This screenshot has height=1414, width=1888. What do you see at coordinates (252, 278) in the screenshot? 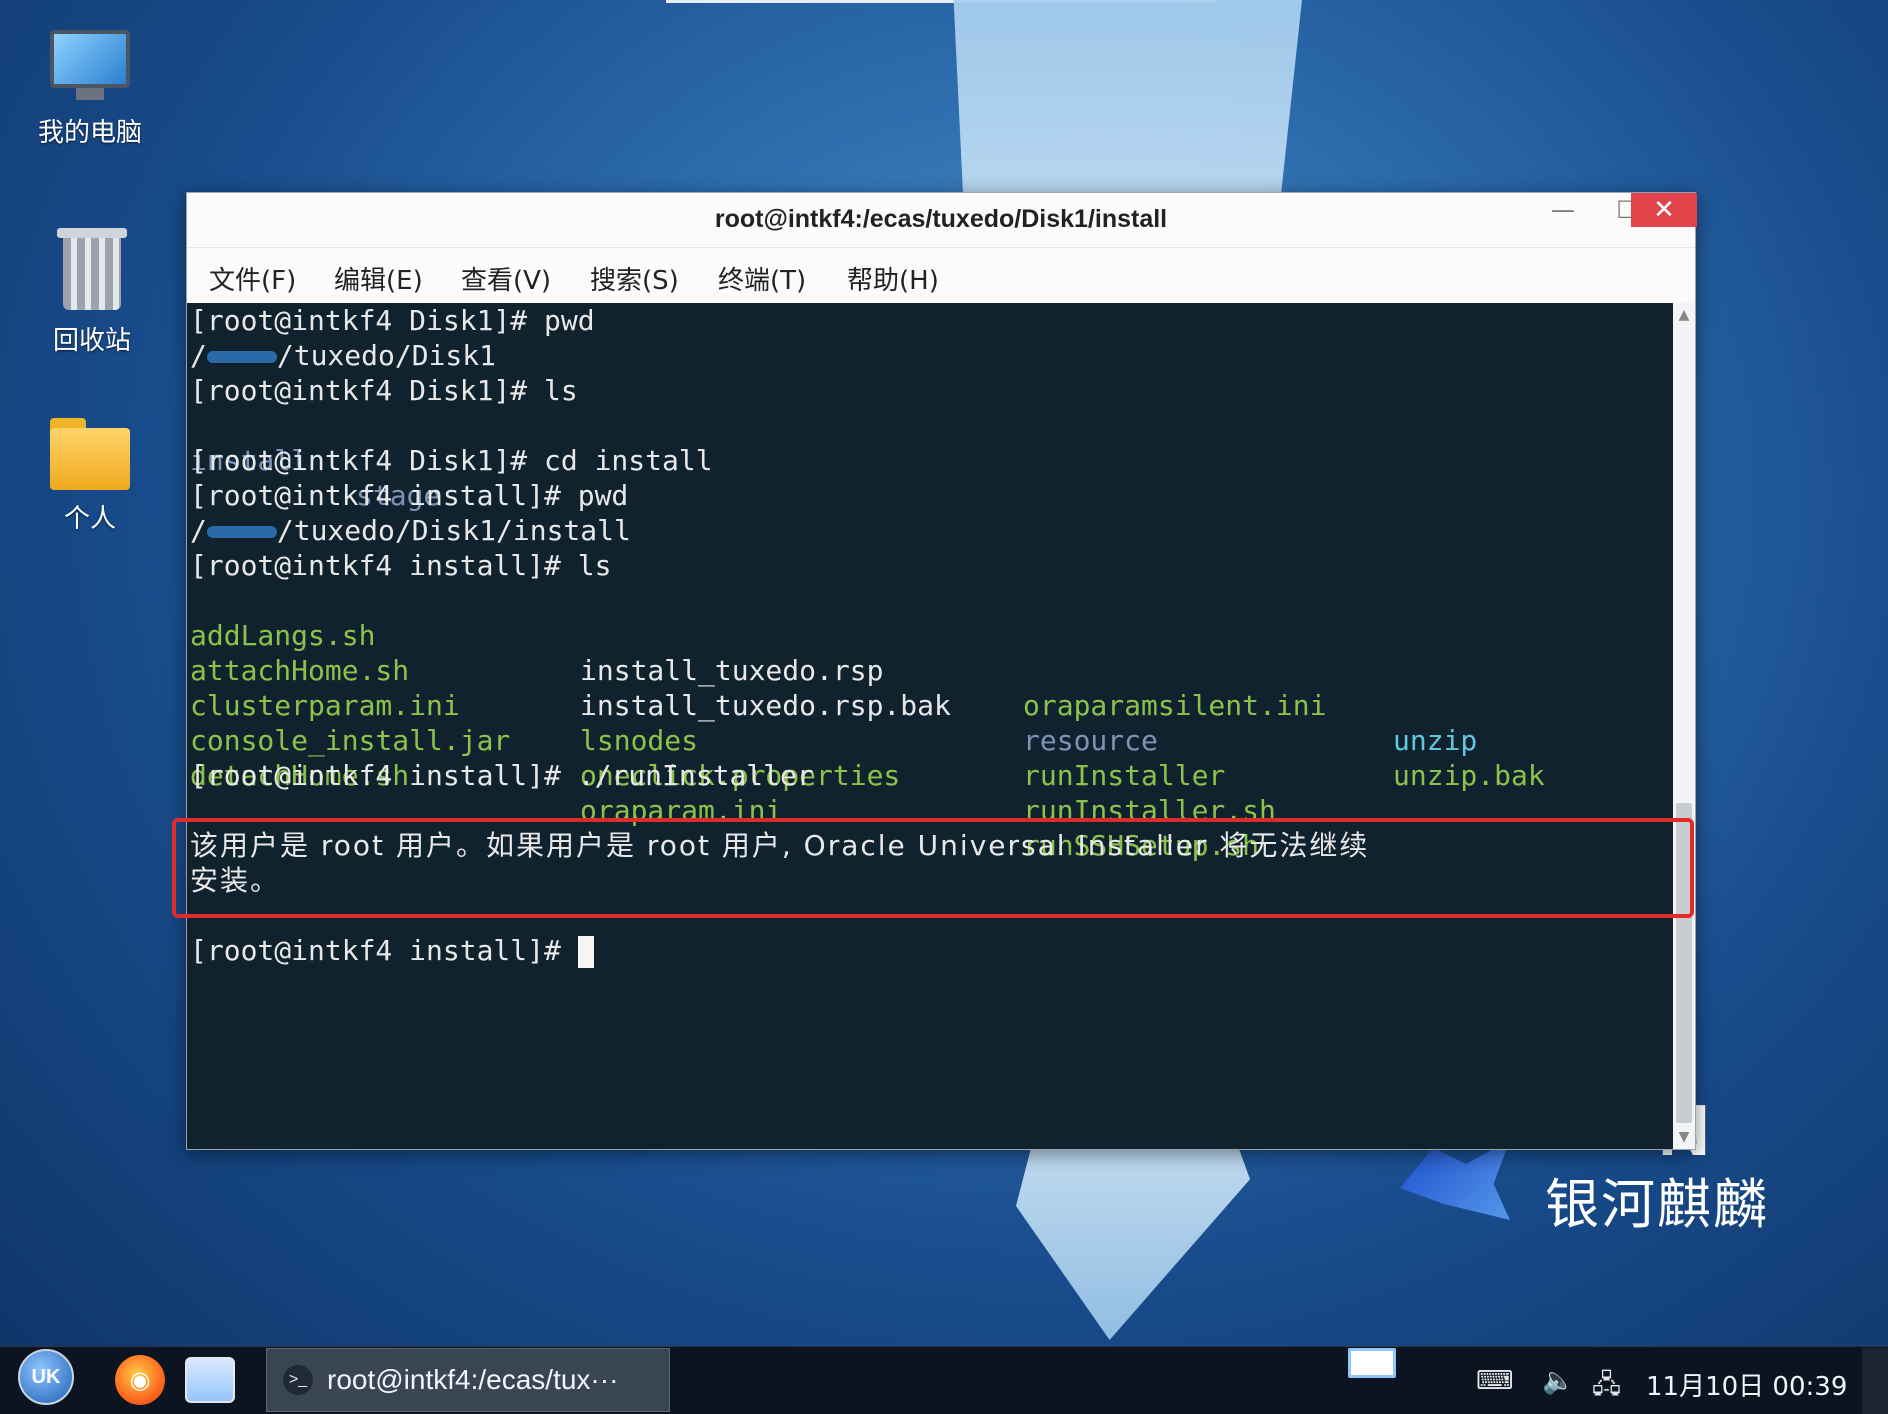
I see `menu-file: 文件(F)` at bounding box center [252, 278].